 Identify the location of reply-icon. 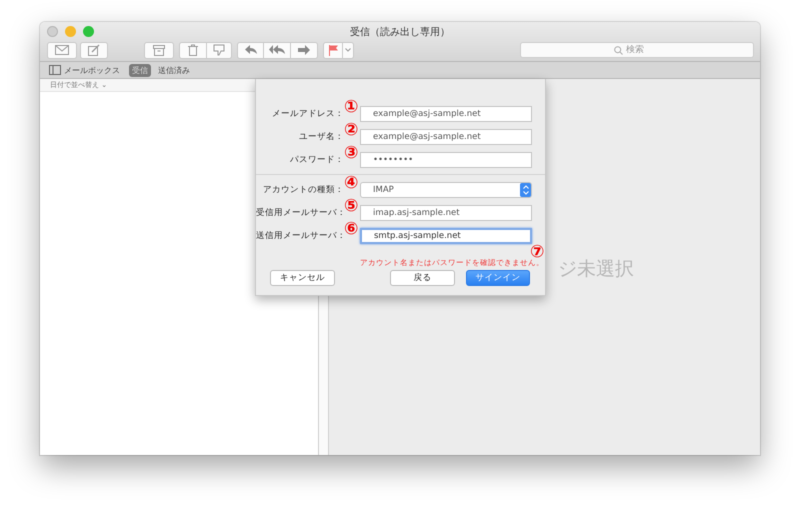
(250, 50).